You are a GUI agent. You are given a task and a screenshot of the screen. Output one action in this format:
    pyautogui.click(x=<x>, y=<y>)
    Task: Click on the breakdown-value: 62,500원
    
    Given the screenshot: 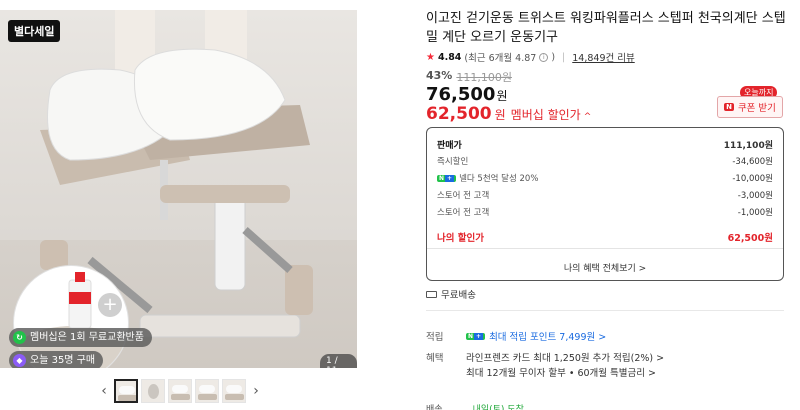 What is the action you would take?
    pyautogui.click(x=750, y=238)
    